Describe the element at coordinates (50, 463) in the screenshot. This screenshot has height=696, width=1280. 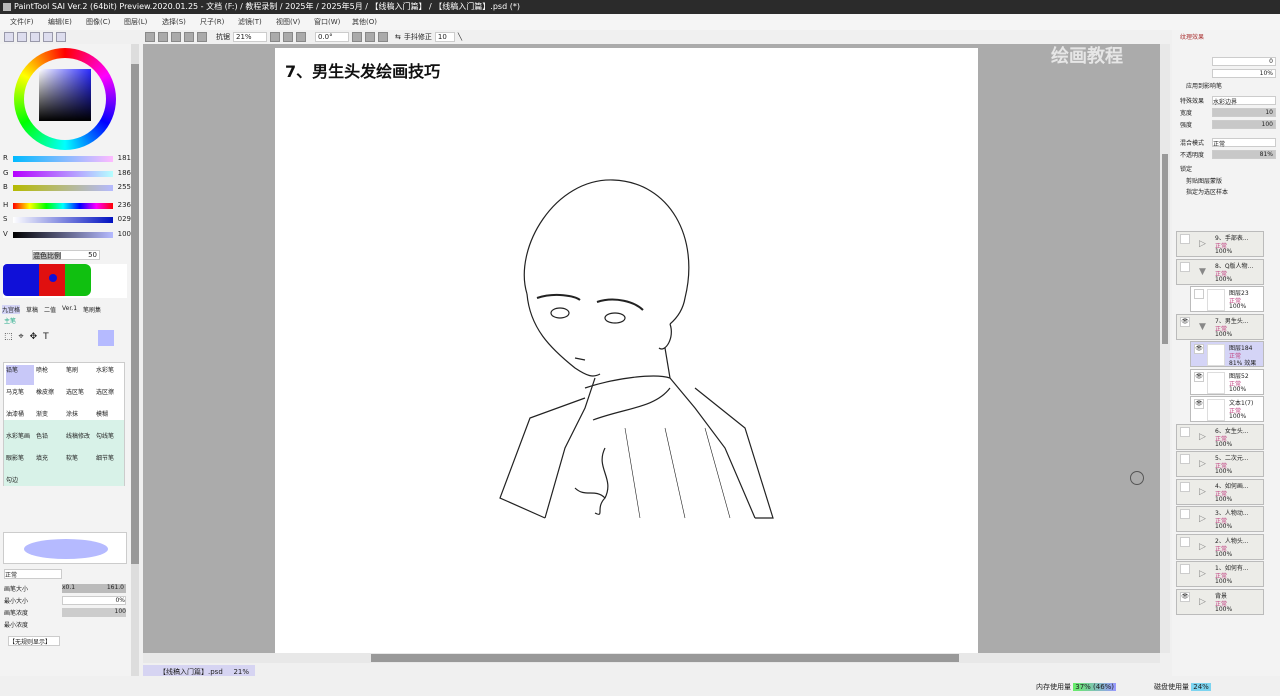
I see `tool-slot: 填充` at that location.